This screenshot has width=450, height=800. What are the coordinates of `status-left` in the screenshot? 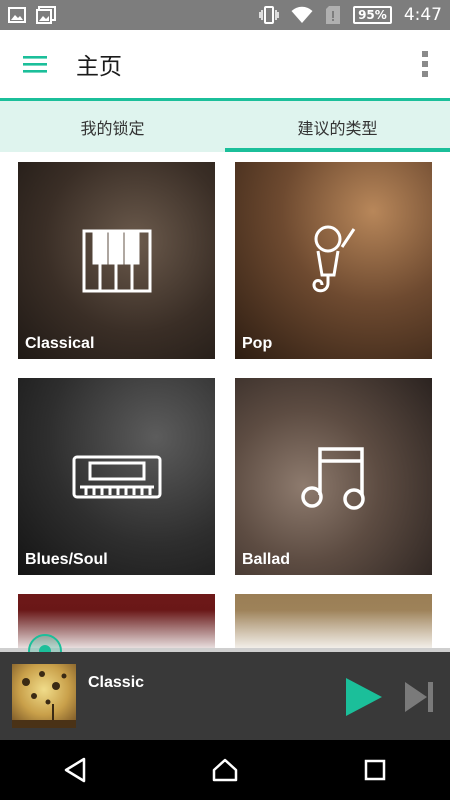 It's located at (32, 15).